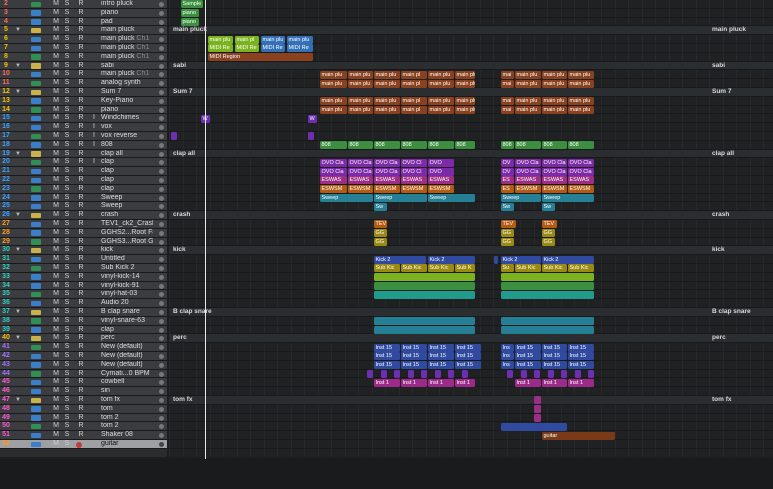  What do you see at coordinates (127, 374) in the screenshot?
I see `track-name: Cymati...0 BPM` at bounding box center [127, 374].